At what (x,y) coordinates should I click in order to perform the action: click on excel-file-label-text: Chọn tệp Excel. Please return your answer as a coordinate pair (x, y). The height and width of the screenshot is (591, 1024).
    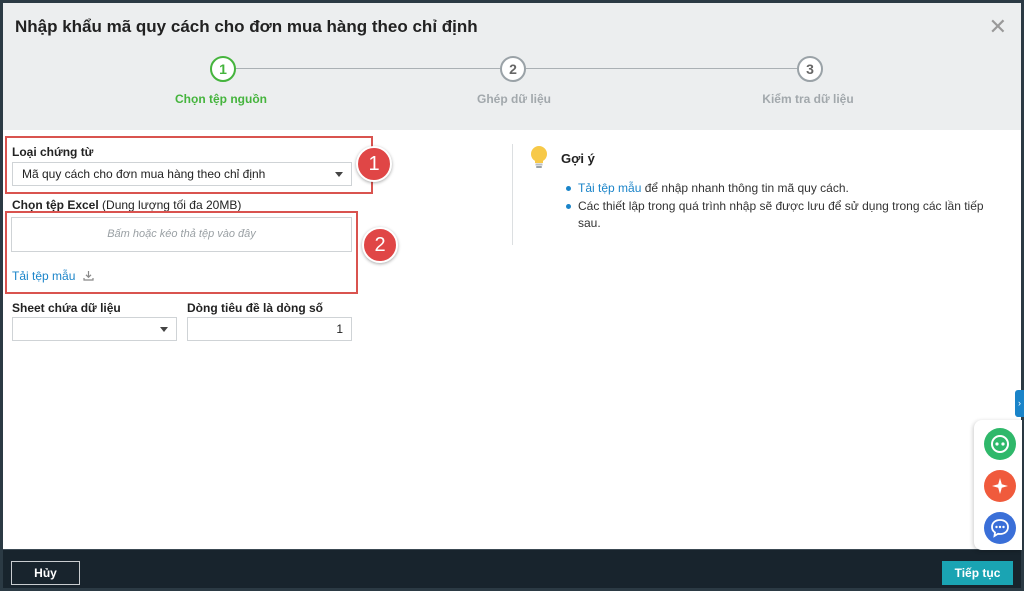
    Looking at the image, I should click on (55, 205).